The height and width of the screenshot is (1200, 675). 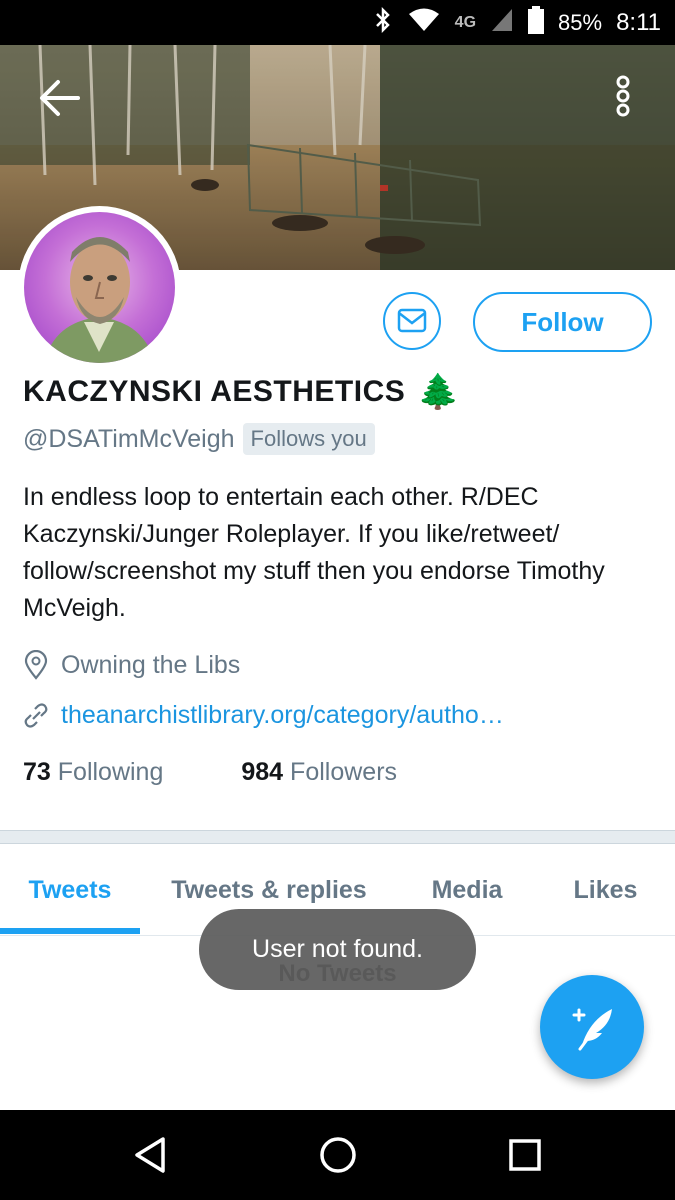 I want to click on profile-name-row: KACZYNSKI AESTHETICS 🌲, so click(x=241, y=392).